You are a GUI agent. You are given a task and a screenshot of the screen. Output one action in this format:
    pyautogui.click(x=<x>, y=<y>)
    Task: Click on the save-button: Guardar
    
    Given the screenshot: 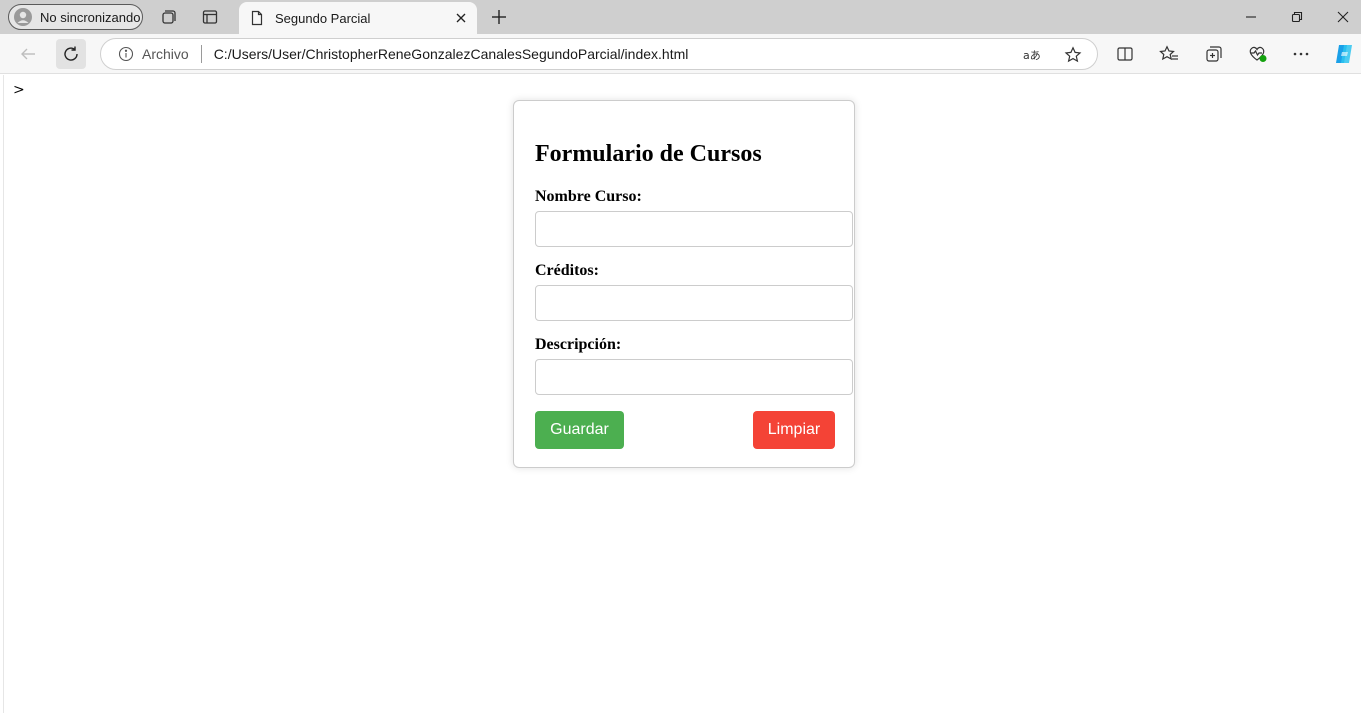 What is the action you would take?
    pyautogui.click(x=579, y=430)
    